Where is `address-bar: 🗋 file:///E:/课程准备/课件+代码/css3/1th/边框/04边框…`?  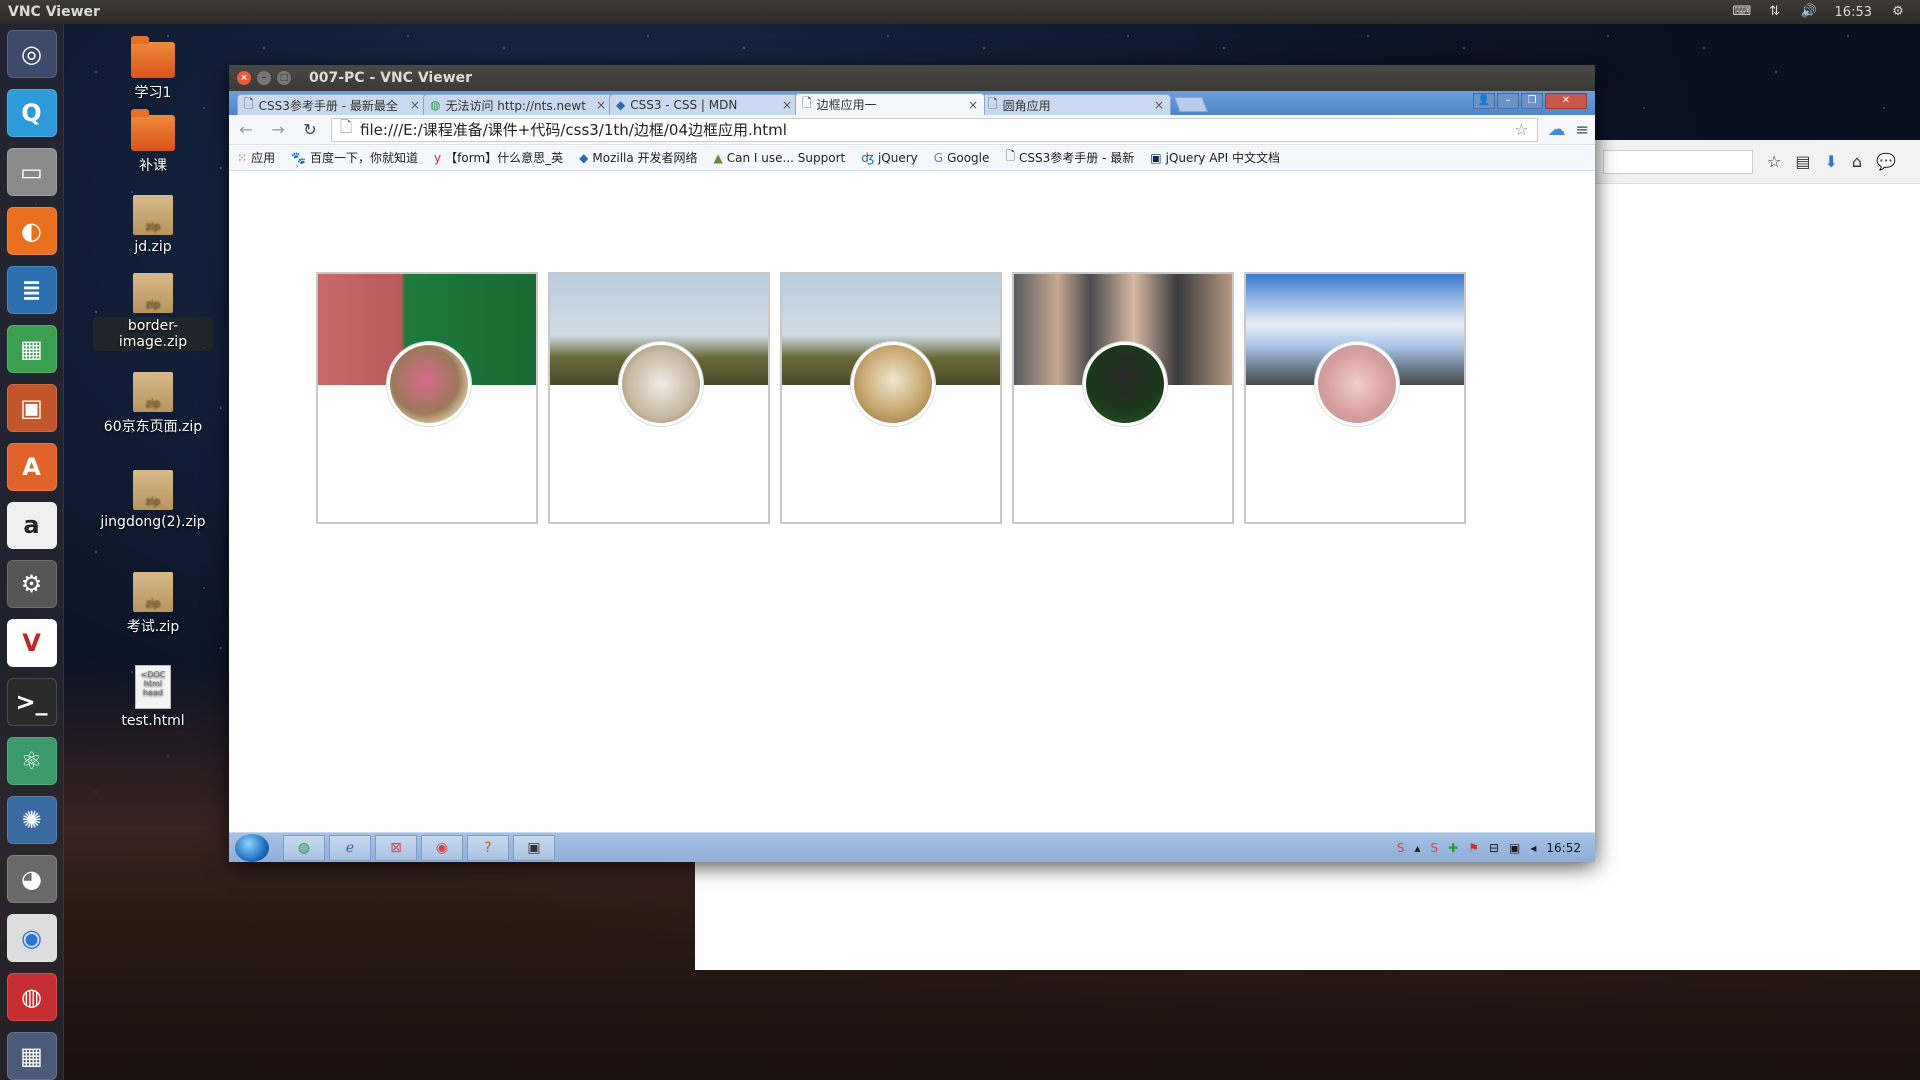
address-bar: 🗋 file:///E:/课程准备/课件+代码/css3/1th/边框/04边框… is located at coordinates (934, 129).